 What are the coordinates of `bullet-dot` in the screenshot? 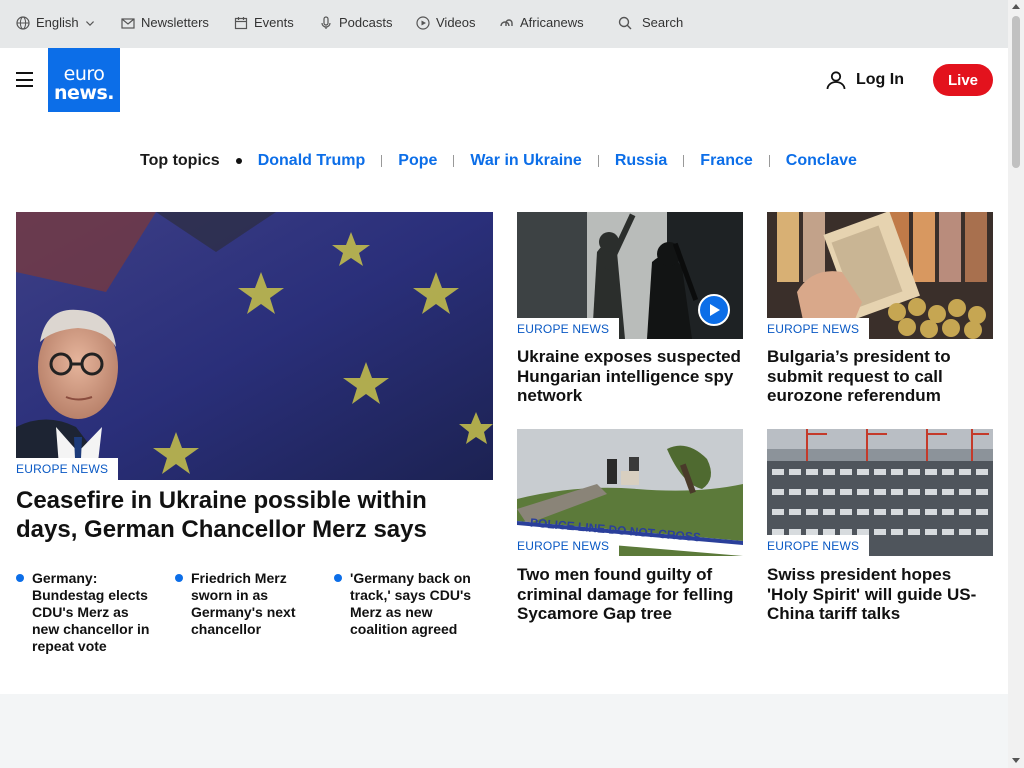 It's located at (238, 161).